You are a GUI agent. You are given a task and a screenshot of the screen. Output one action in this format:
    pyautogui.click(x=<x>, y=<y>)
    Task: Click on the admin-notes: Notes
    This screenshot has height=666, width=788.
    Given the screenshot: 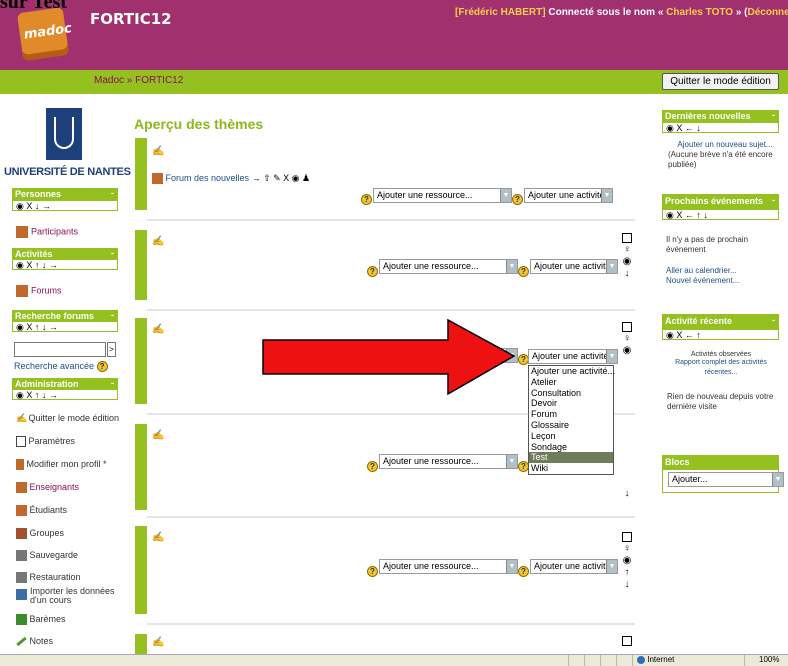 What is the action you would take?
    pyautogui.click(x=34, y=641)
    